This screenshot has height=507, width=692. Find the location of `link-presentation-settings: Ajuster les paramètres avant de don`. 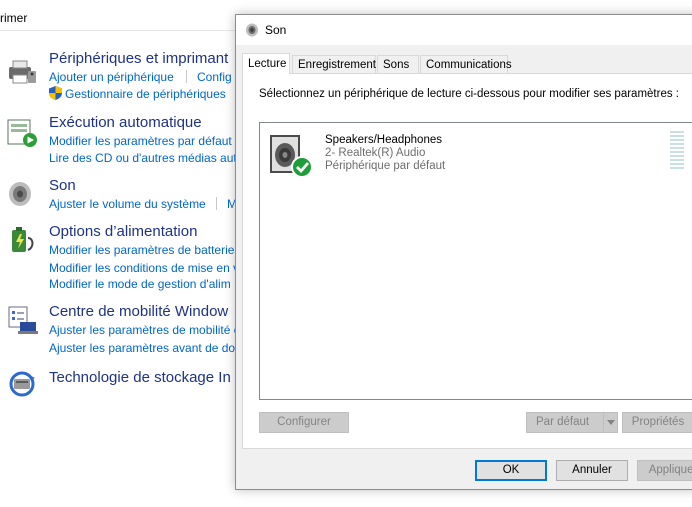

link-presentation-settings: Ajuster les paramètres avant de don is located at coordinates (145, 348).